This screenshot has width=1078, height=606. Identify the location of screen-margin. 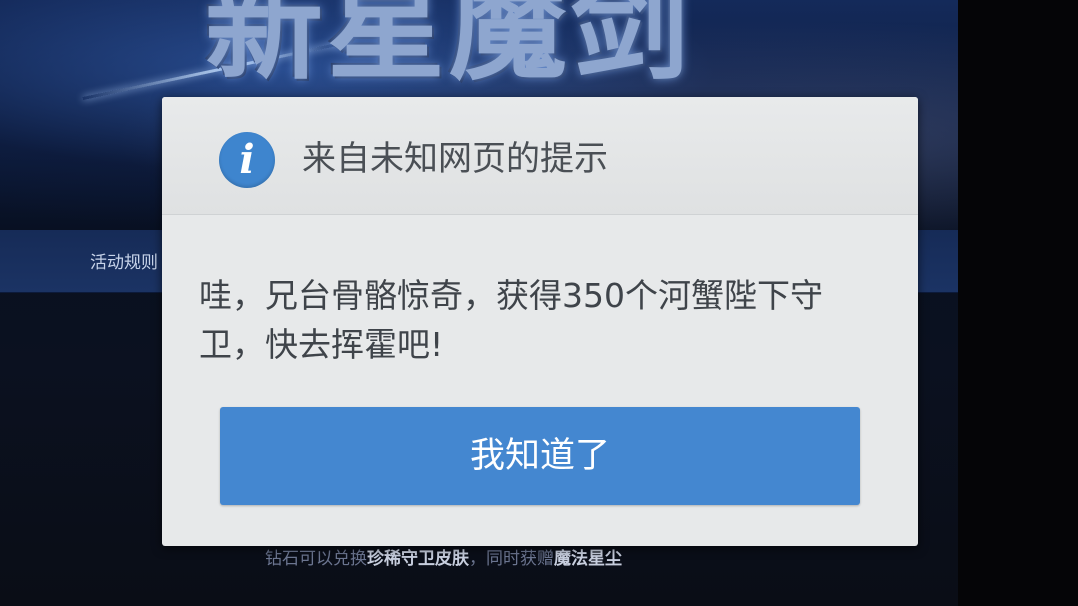
(1018, 303).